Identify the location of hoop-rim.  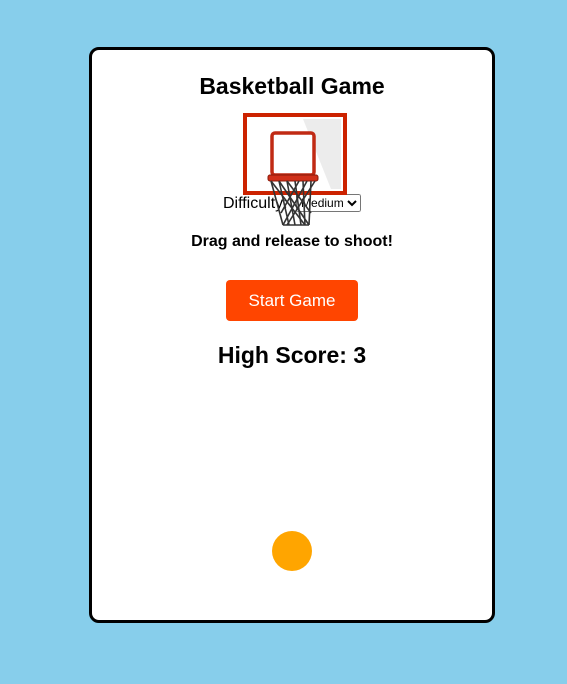
(293, 178).